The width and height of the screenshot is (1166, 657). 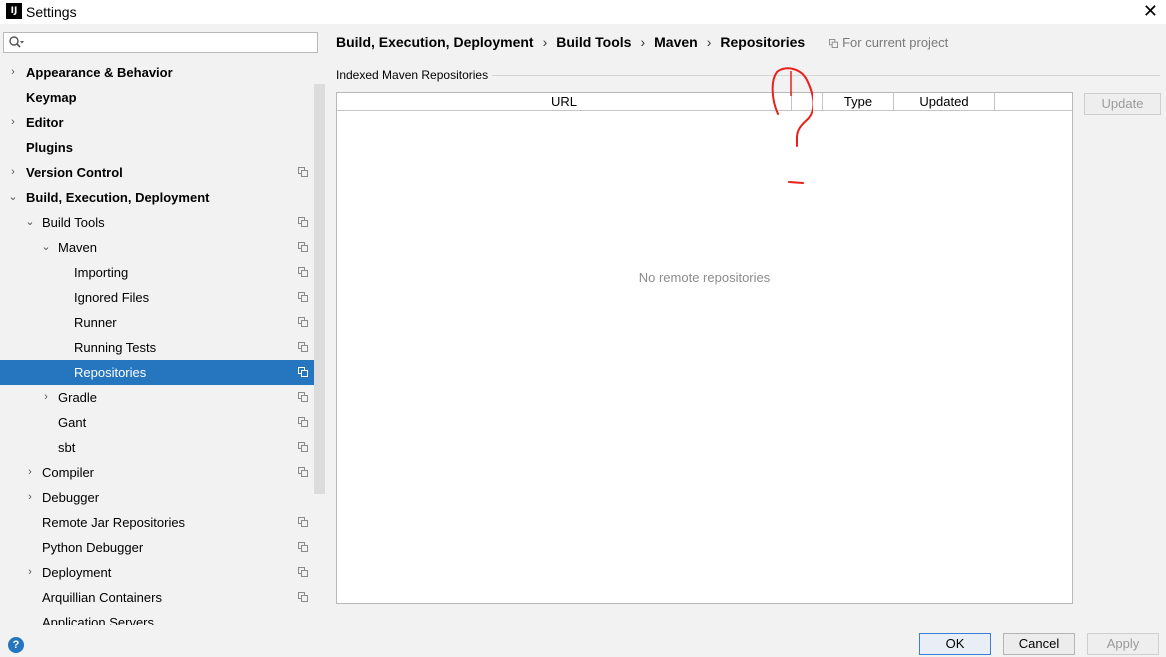 What do you see at coordinates (704, 277) in the screenshot?
I see `empty-table-message: No remote repositories` at bounding box center [704, 277].